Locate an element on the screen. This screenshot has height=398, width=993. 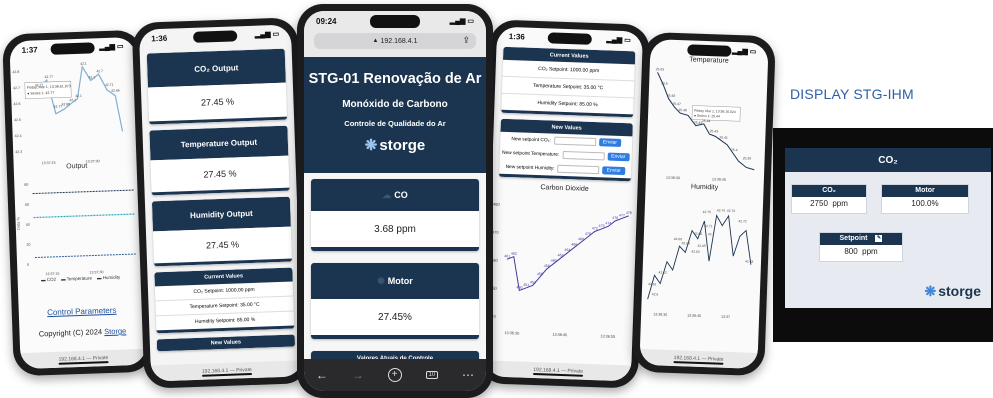
storge-link: Storge is located at coordinates (115, 331).